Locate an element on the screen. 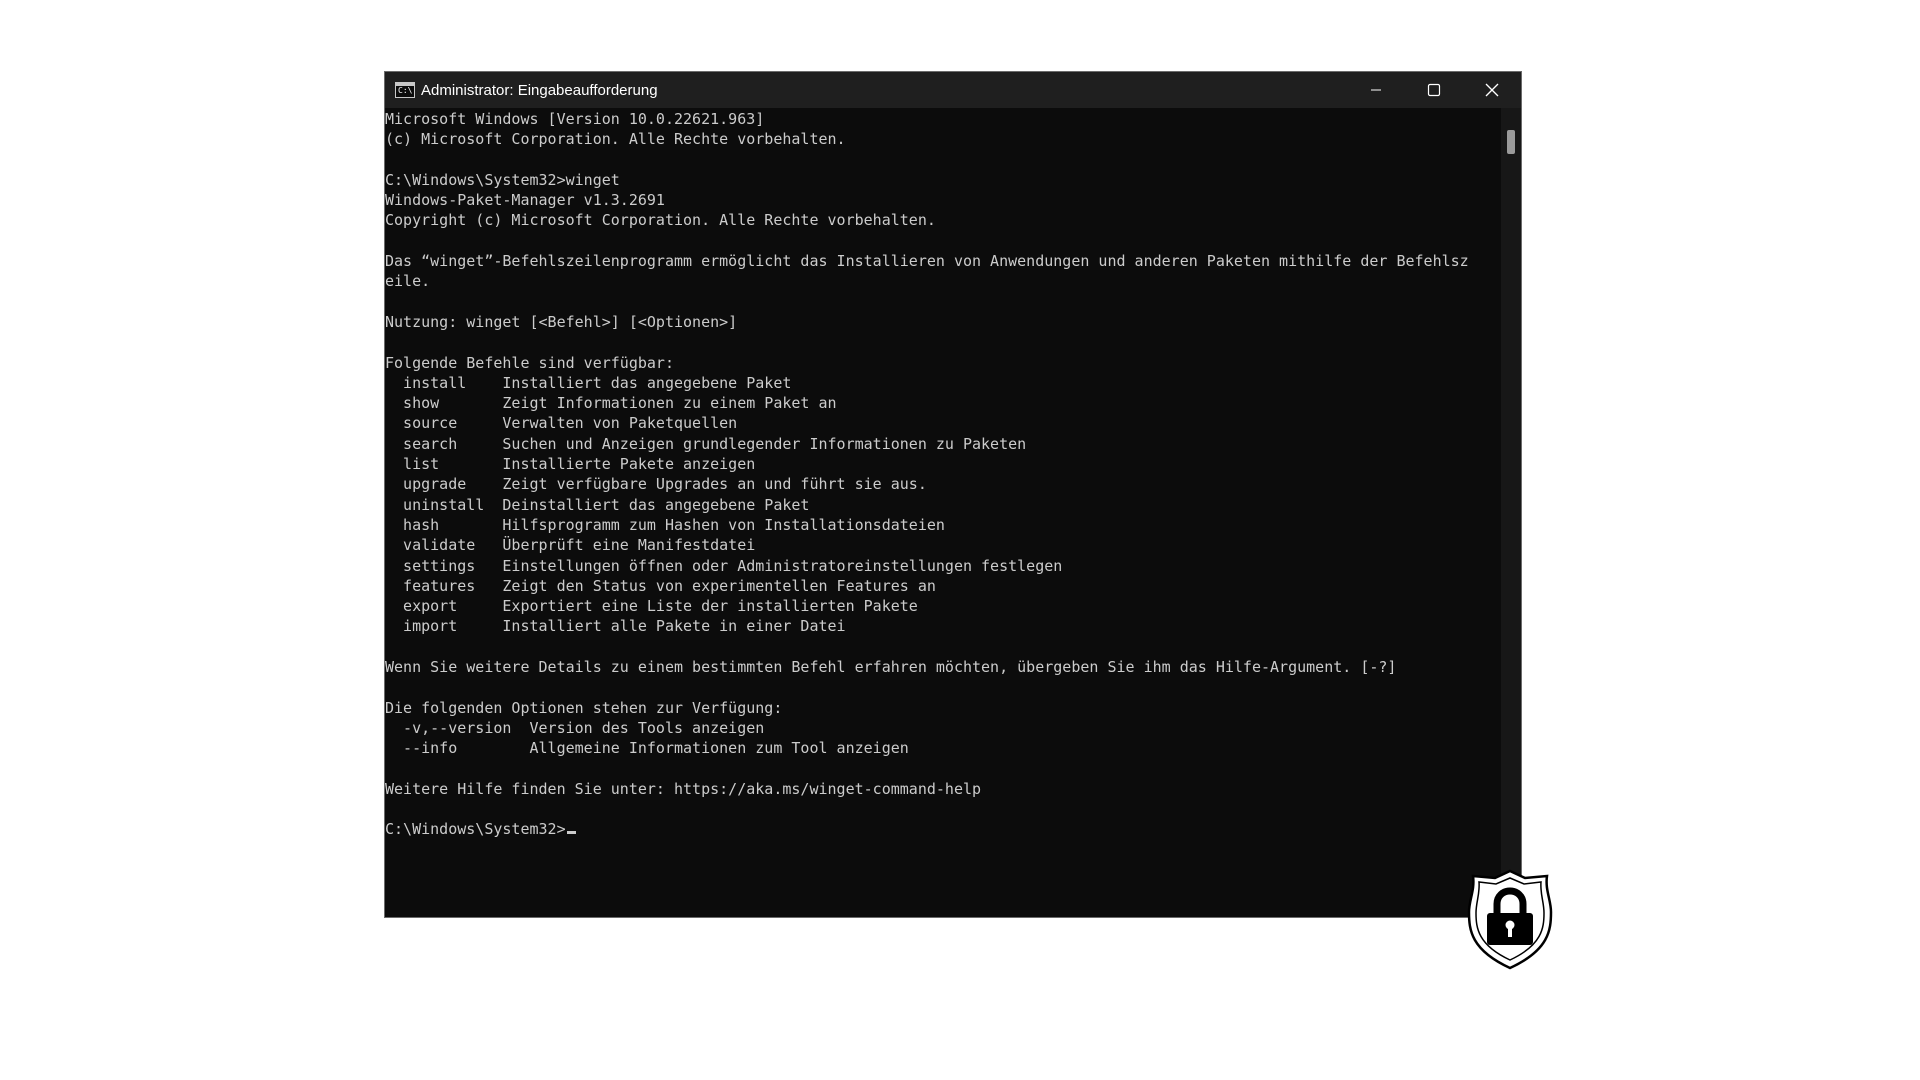 This screenshot has height=1080, width=1920. console-line: C:\Windows\System32>winget is located at coordinates (502, 179).